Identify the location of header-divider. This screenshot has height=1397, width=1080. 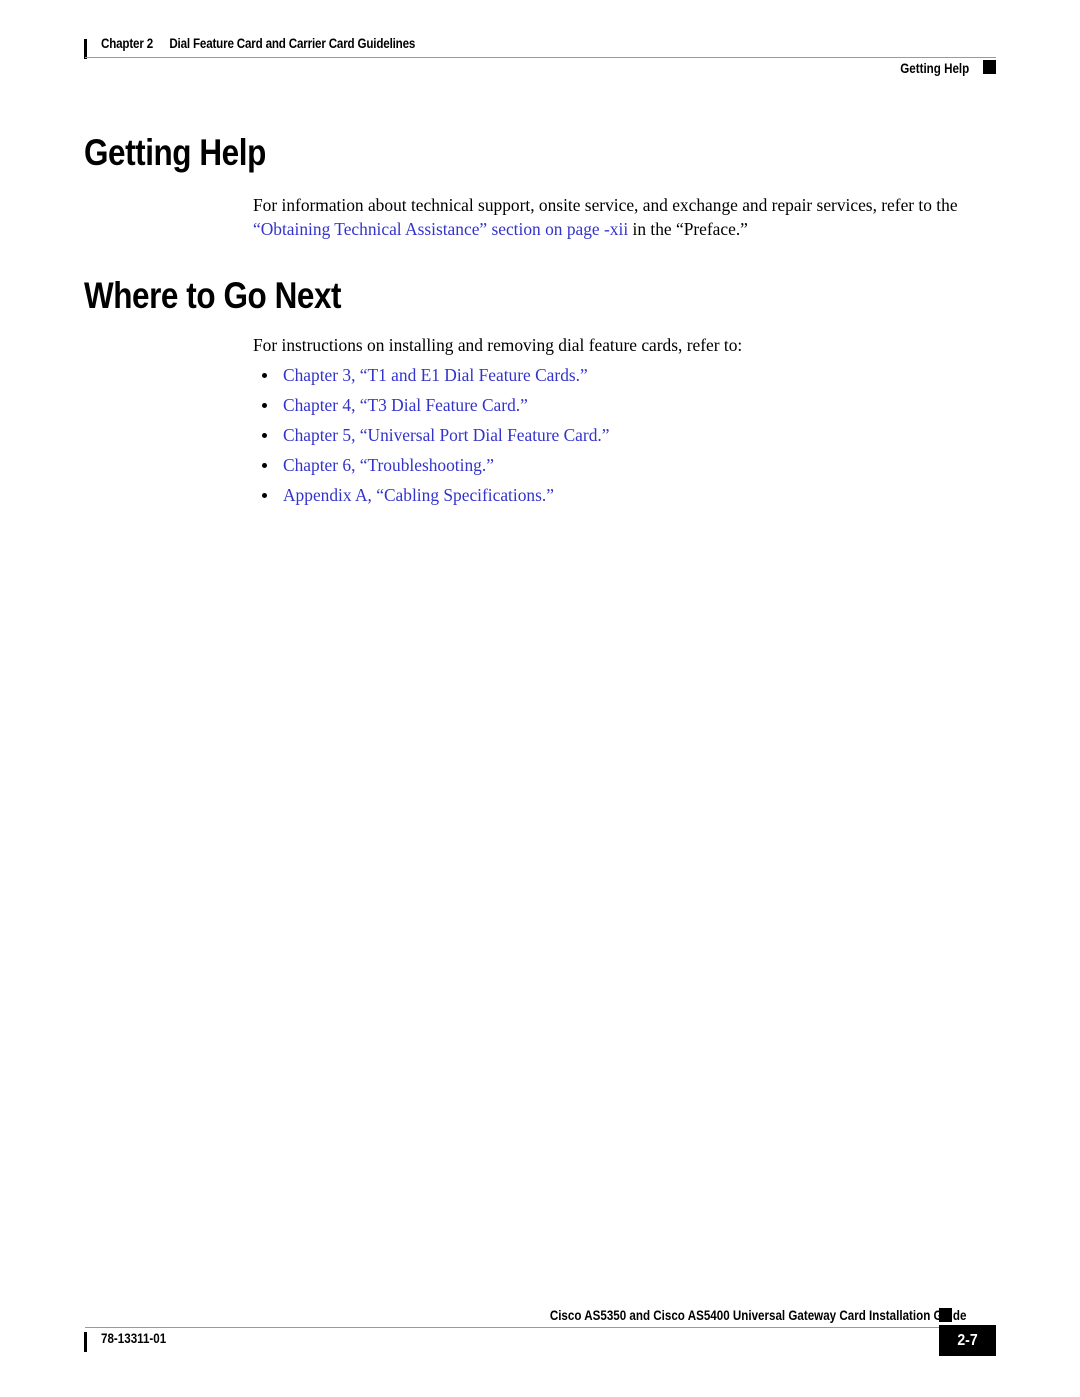
(540, 57).